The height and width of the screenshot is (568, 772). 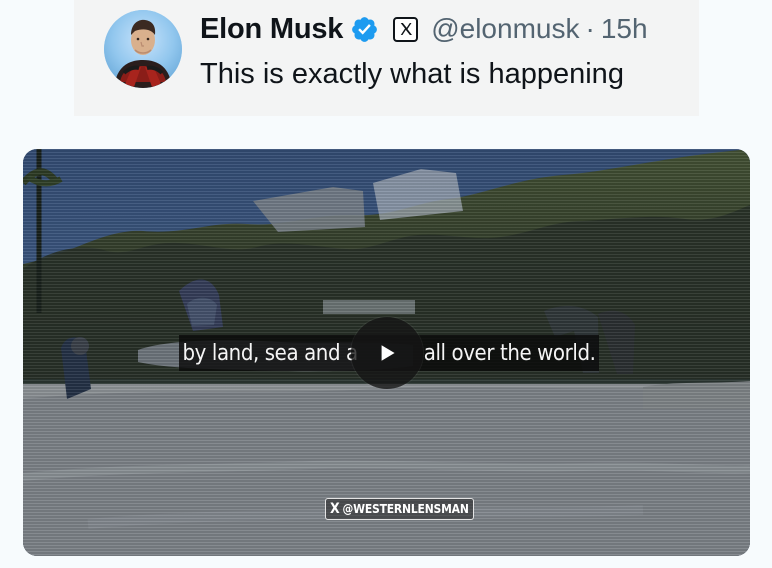 I want to click on author-handle: @elonmusk, so click(x=505, y=29).